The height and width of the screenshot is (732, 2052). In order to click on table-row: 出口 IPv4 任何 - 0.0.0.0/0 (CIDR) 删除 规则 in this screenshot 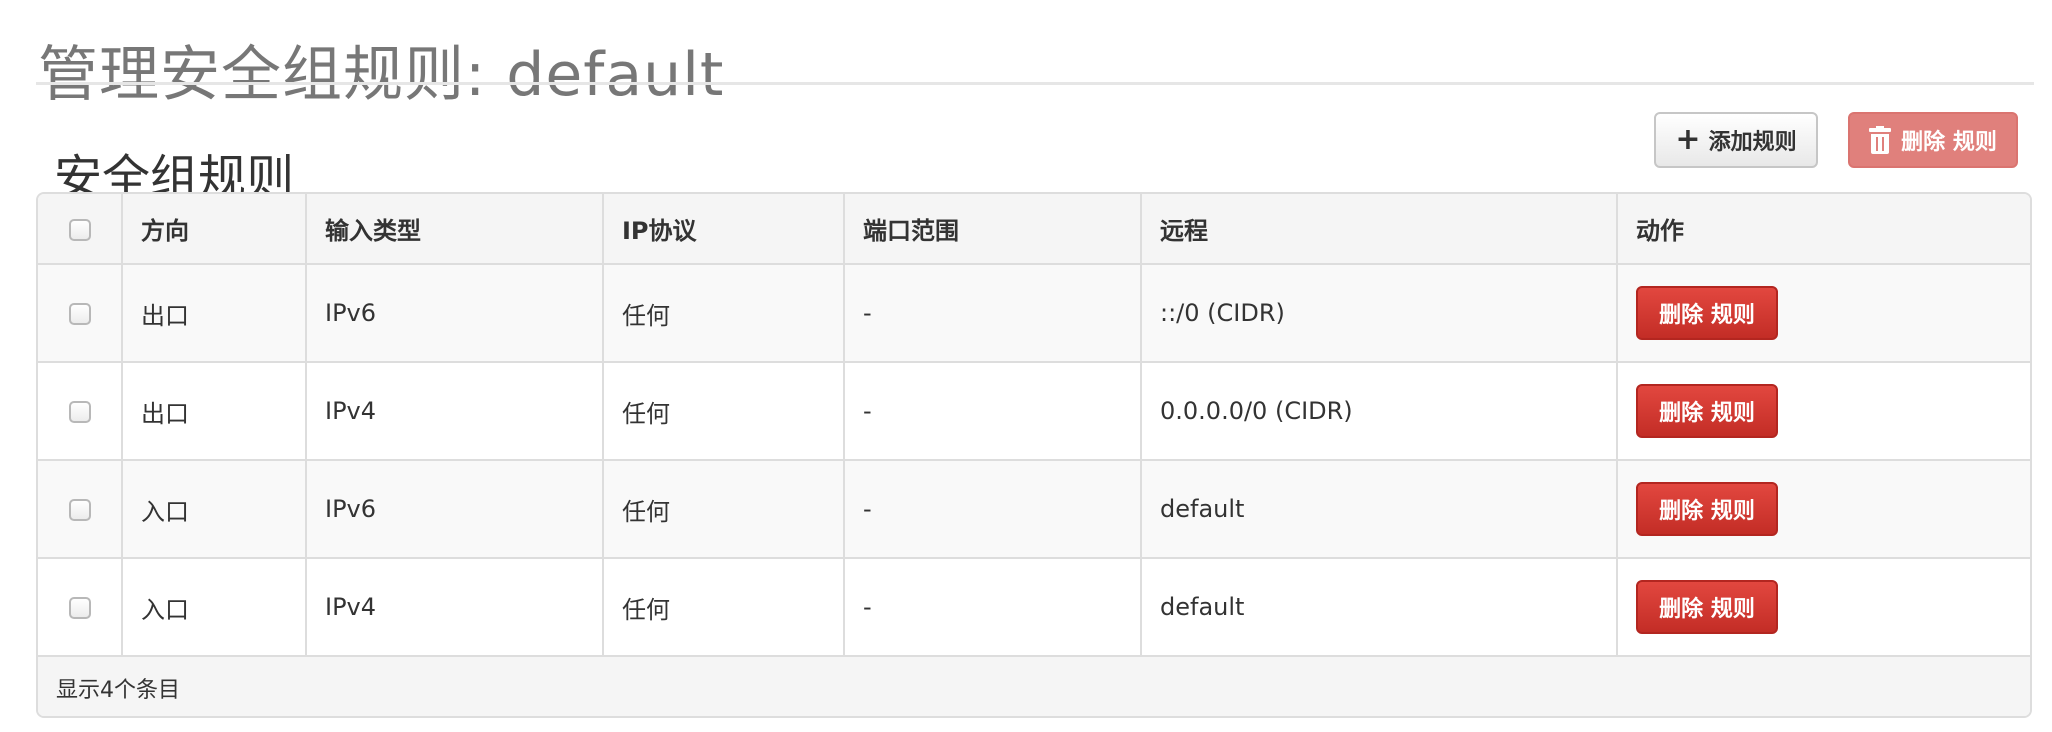, I will do `click(1034, 411)`.